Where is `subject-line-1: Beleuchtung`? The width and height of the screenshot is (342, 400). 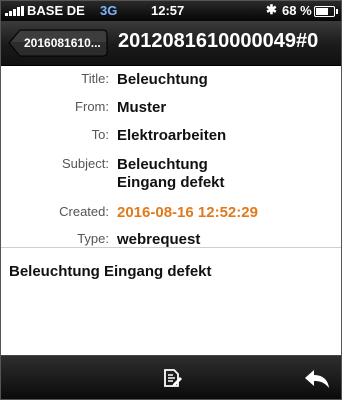 subject-line-1: Beleuchtung is located at coordinates (162, 164).